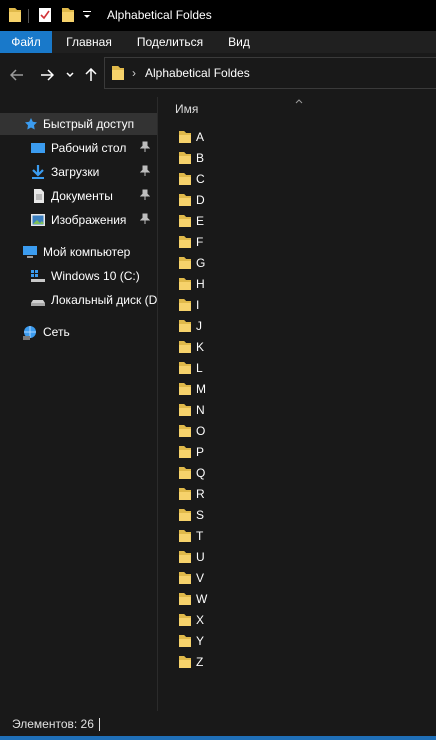 The height and width of the screenshot is (740, 436). What do you see at coordinates (87, 16) in the screenshot?
I see `customize-quick-access-icon` at bounding box center [87, 16].